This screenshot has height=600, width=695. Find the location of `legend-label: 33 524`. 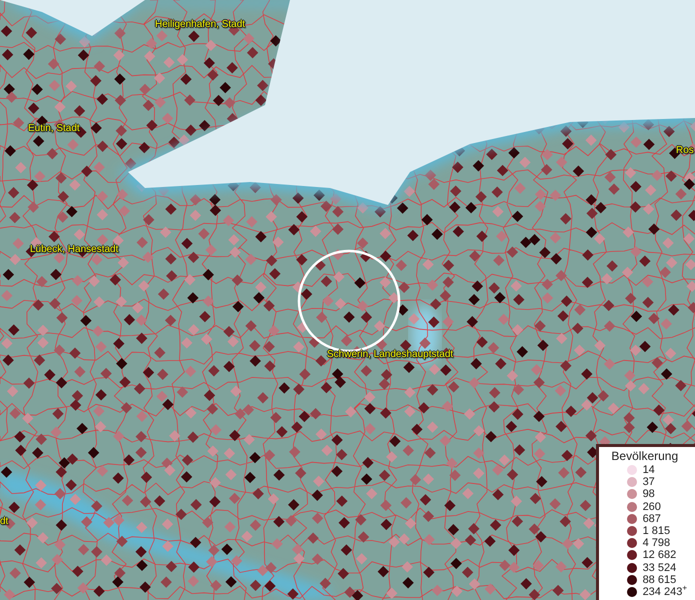

legend-label: 33 524 is located at coordinates (659, 568).